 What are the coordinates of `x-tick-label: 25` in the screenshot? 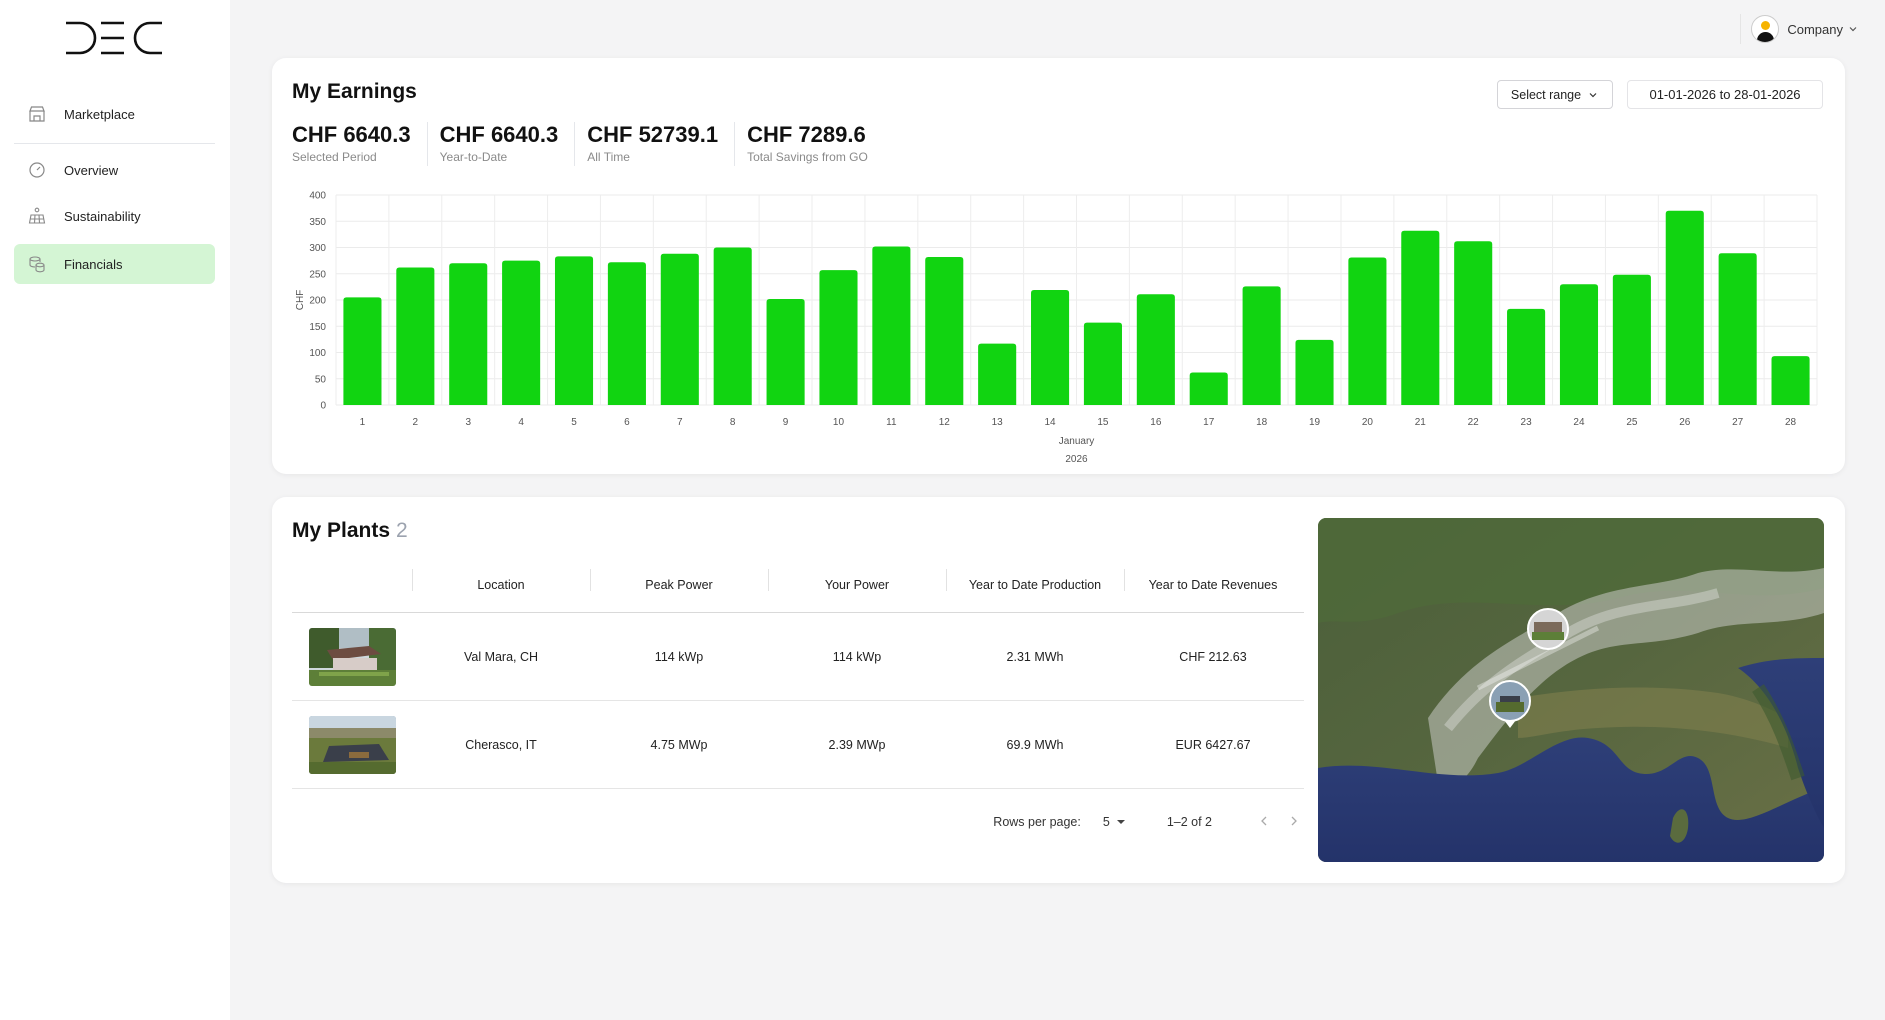 It's located at (1632, 422).